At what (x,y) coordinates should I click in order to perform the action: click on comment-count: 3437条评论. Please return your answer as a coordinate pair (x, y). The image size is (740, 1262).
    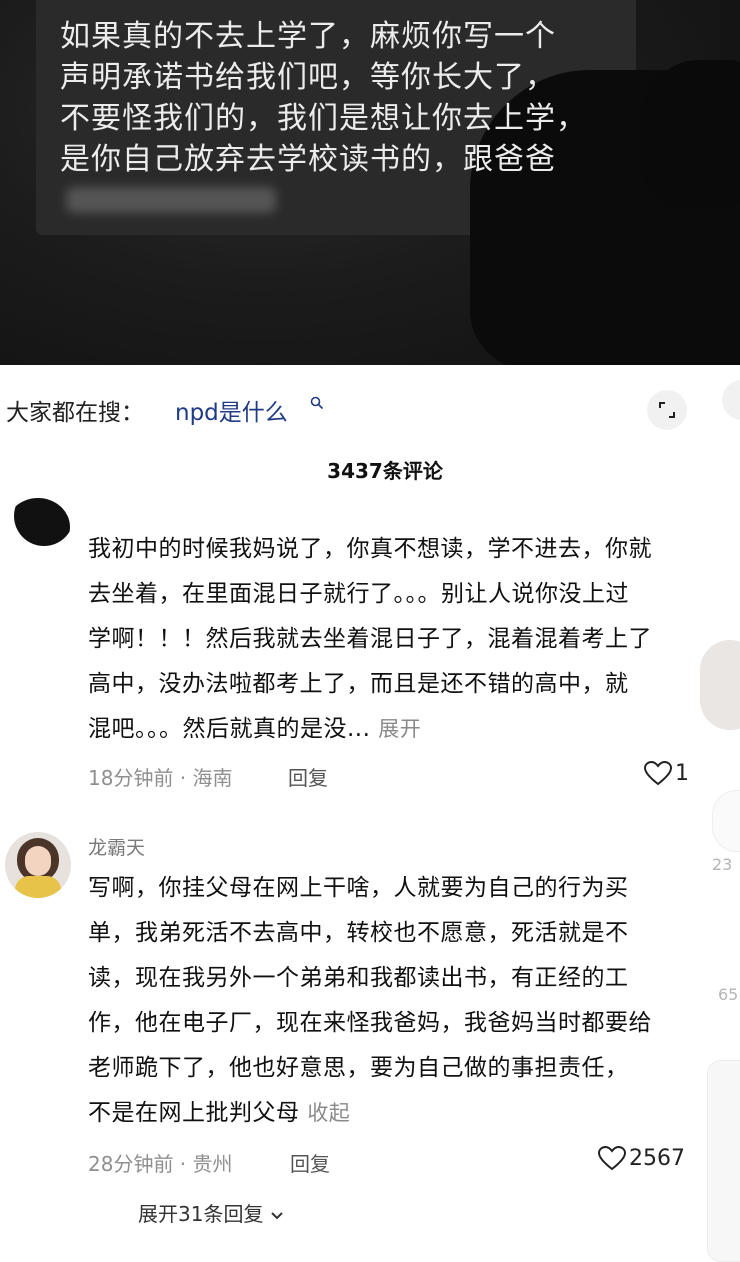
    Looking at the image, I should click on (385, 471).